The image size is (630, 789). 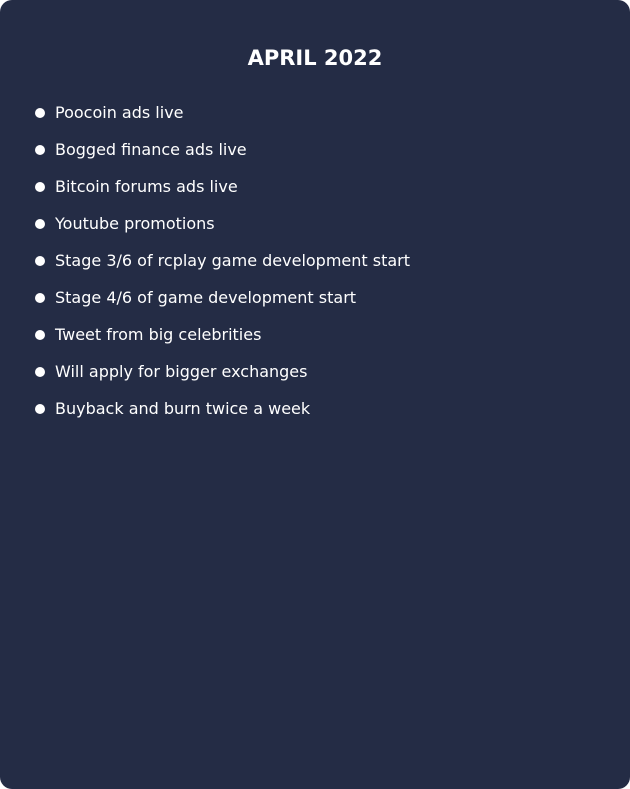 What do you see at coordinates (222, 223) in the screenshot?
I see `list-item: Youtube promotions` at bounding box center [222, 223].